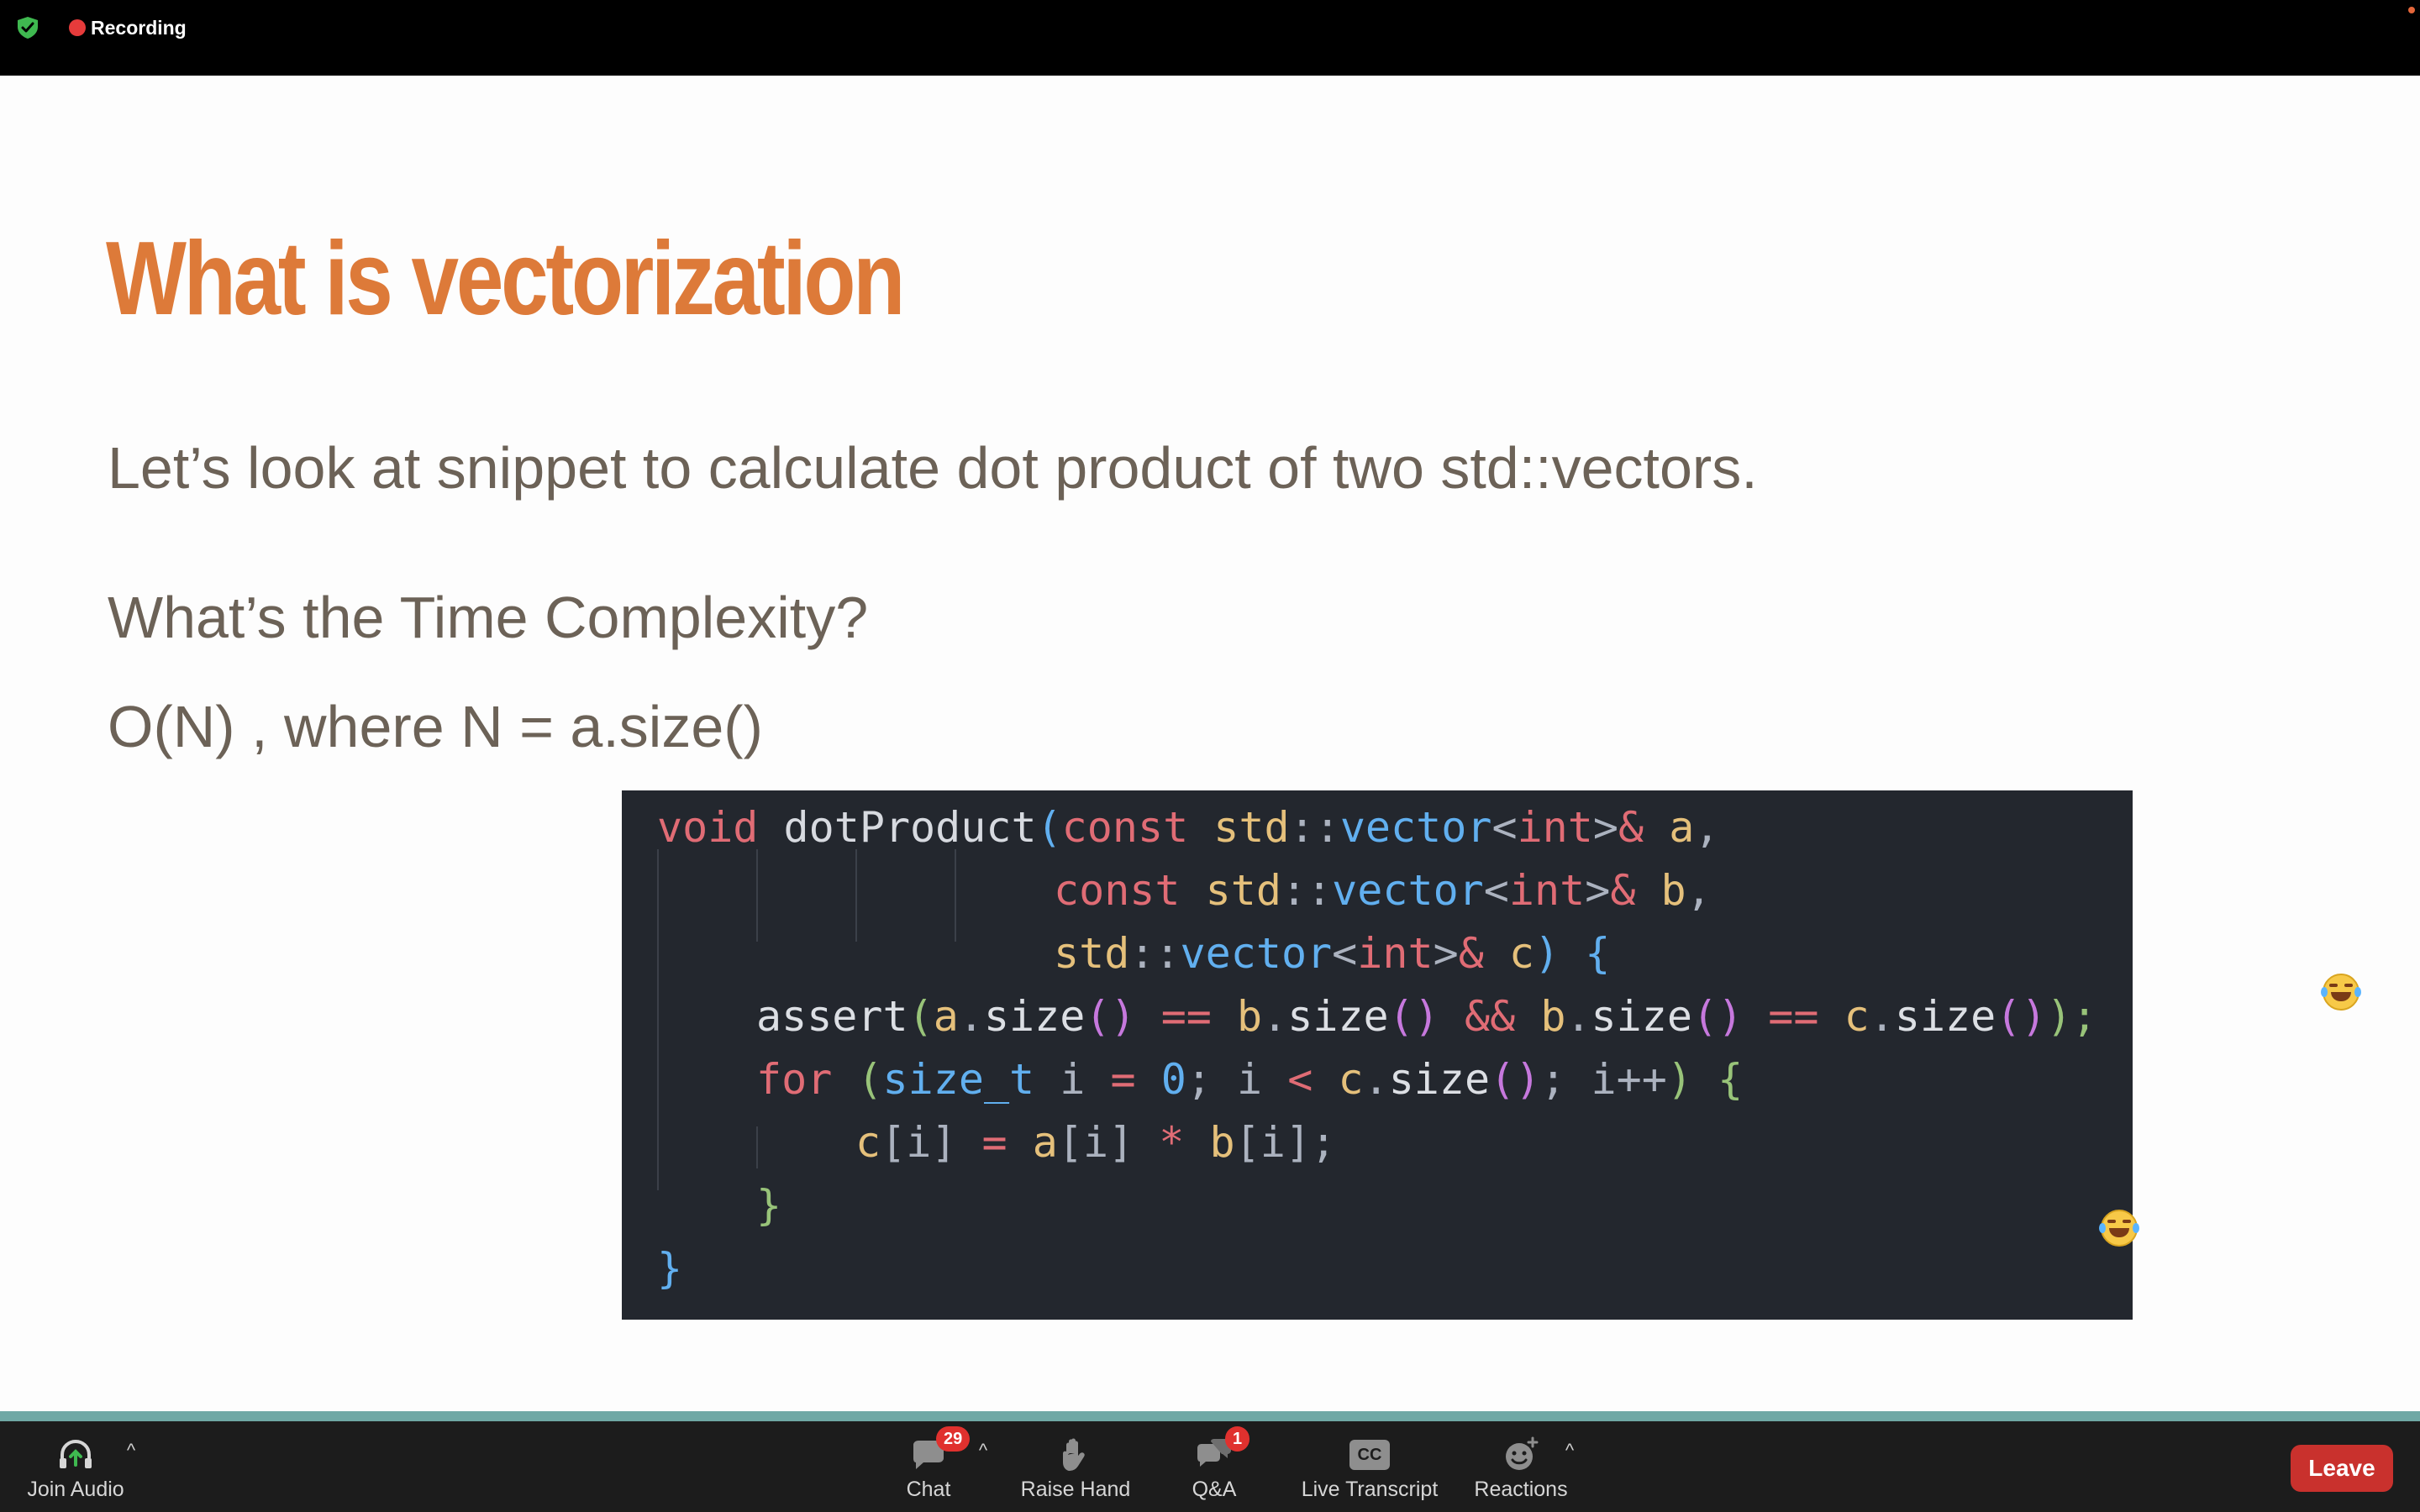  Describe the element at coordinates (1523, 1453) in the screenshot. I see `emoji-add-icon` at that location.